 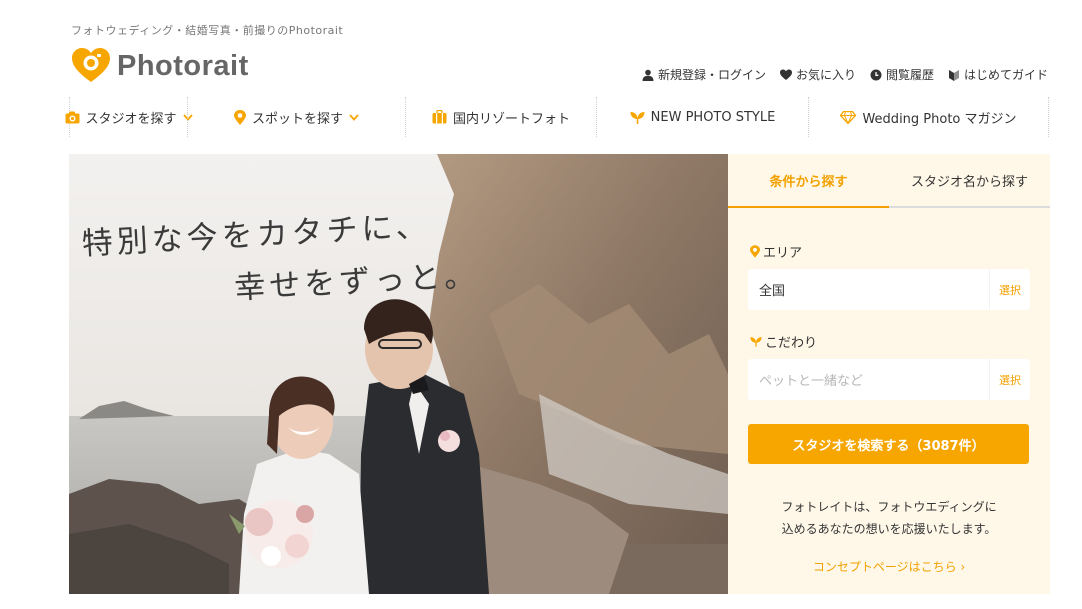 I want to click on chevron-down-icon, so click(x=354, y=117).